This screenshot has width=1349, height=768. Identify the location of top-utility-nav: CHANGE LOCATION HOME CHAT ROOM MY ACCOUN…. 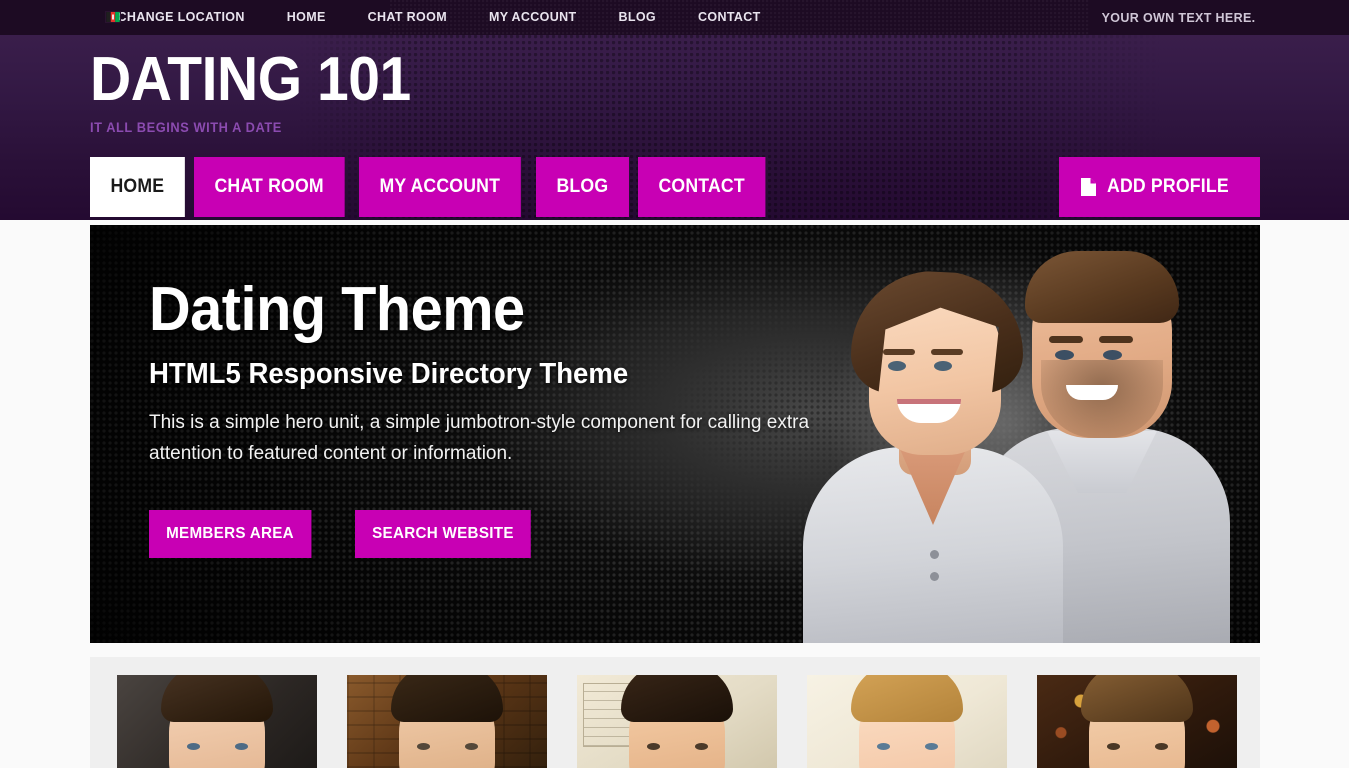
(436, 17).